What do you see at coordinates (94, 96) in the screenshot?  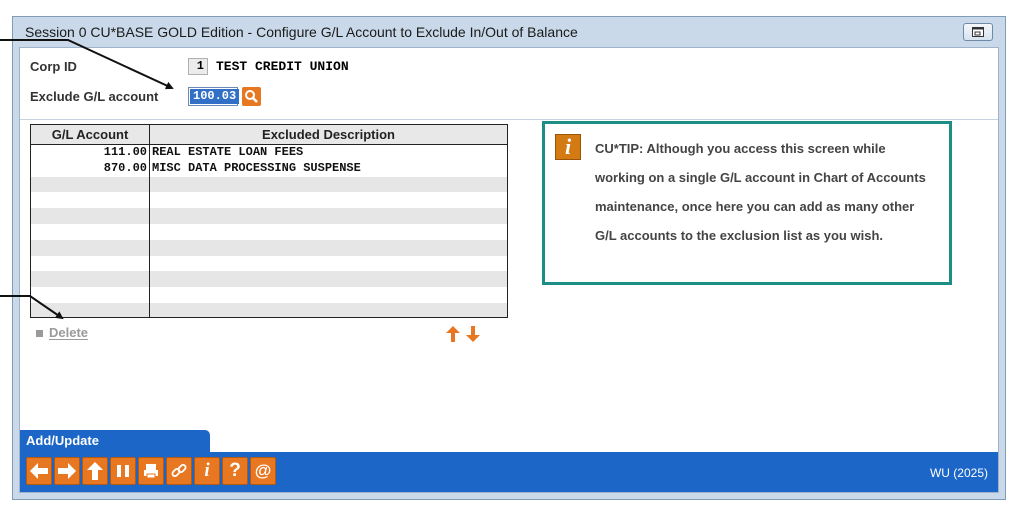 I see `exclude-account-label: Exclude G/L account` at bounding box center [94, 96].